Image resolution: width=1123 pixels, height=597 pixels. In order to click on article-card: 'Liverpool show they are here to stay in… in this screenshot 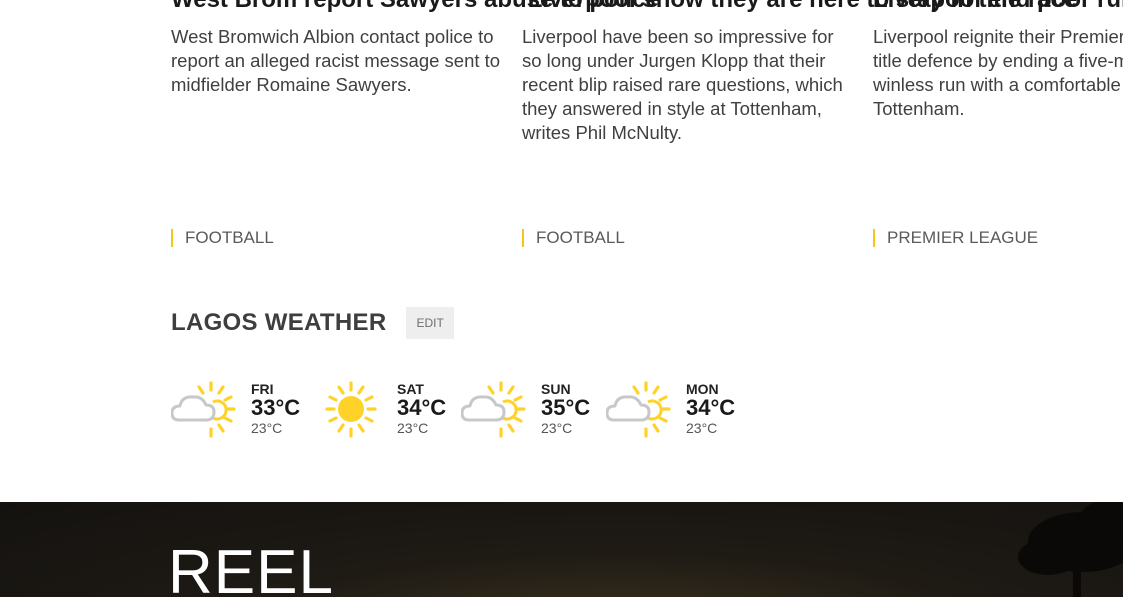, I will do `click(802, 72)`.